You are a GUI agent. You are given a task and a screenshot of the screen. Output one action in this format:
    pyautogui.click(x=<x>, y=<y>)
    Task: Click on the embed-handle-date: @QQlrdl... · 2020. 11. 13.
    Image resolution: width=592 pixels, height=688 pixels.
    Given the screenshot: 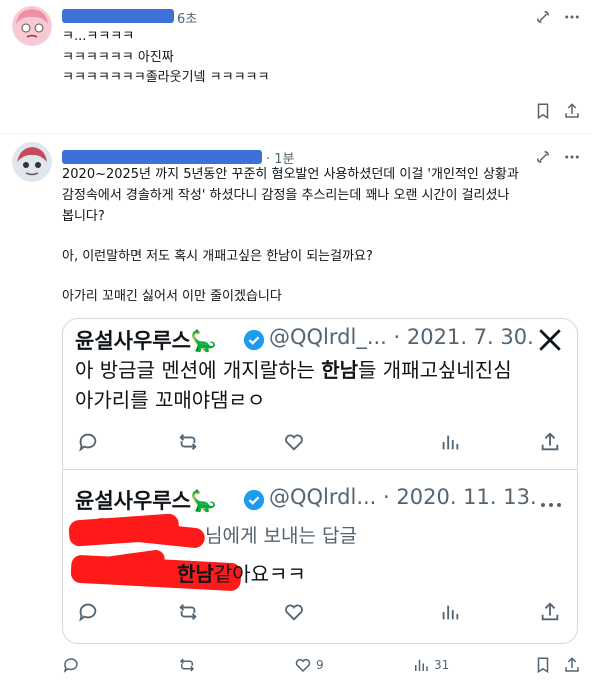 What is the action you would take?
    pyautogui.click(x=403, y=497)
    